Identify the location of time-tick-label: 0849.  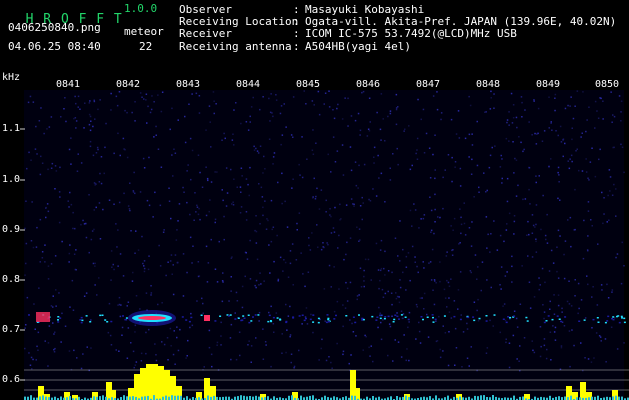
(548, 84).